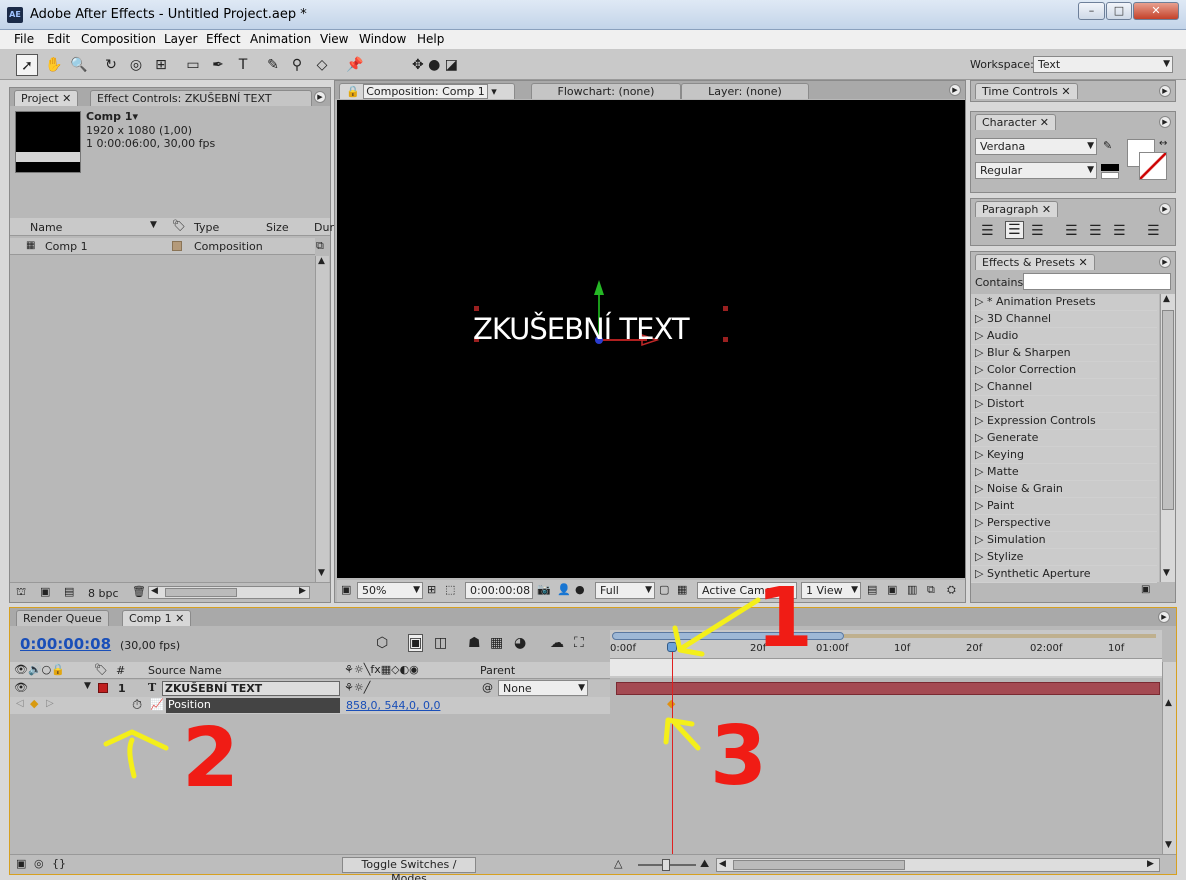  What do you see at coordinates (432, 688) in the screenshot?
I see `annotation-overlay` at bounding box center [432, 688].